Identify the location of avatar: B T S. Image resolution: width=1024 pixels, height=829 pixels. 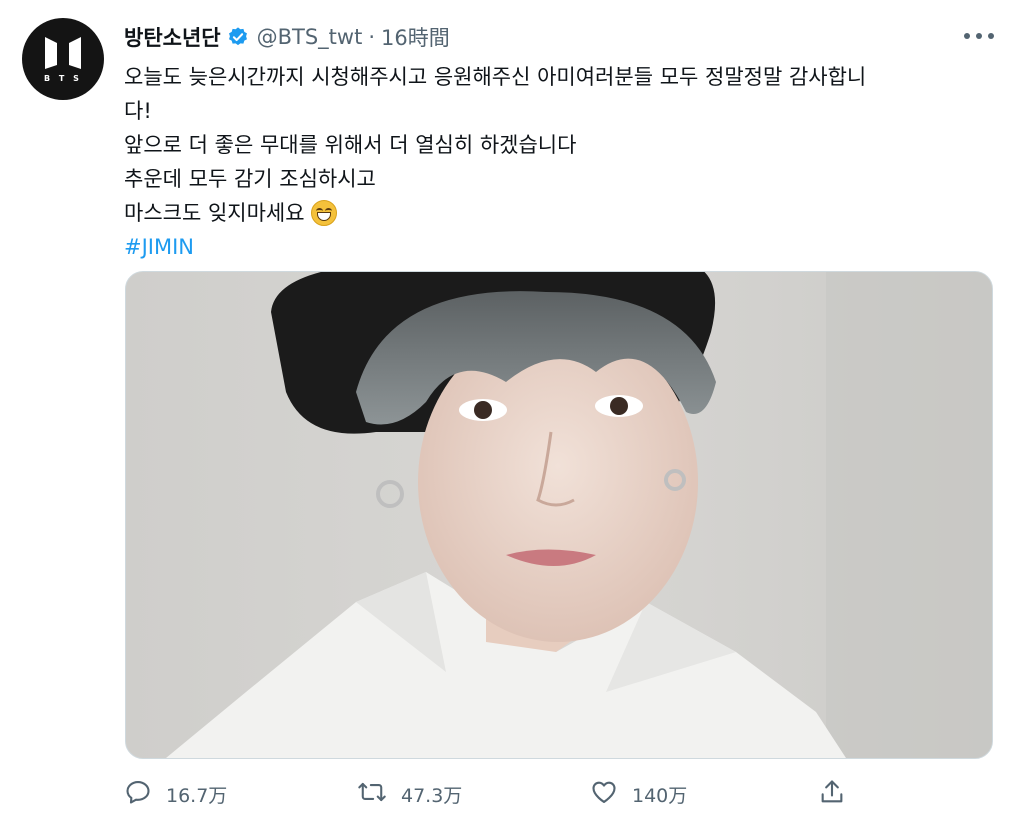
(63, 59).